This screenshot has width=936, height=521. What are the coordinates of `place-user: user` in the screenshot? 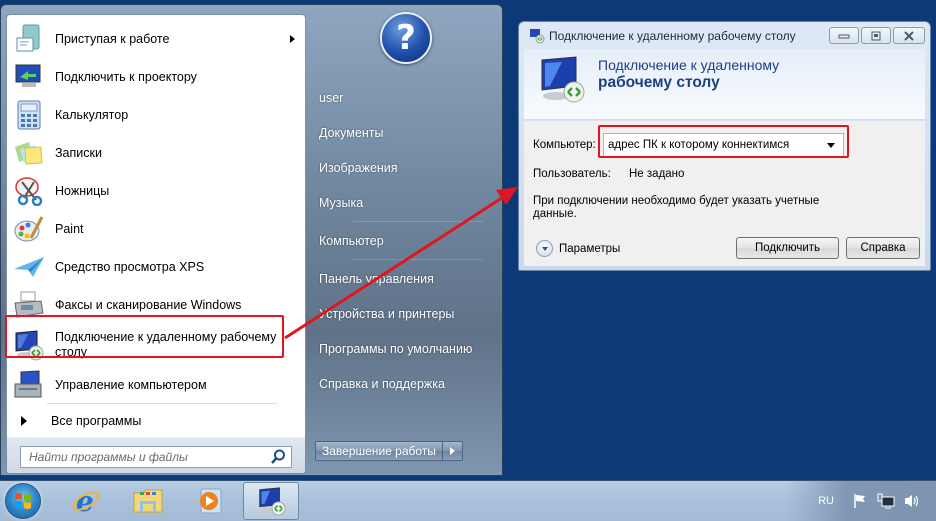 It's located at (331, 98).